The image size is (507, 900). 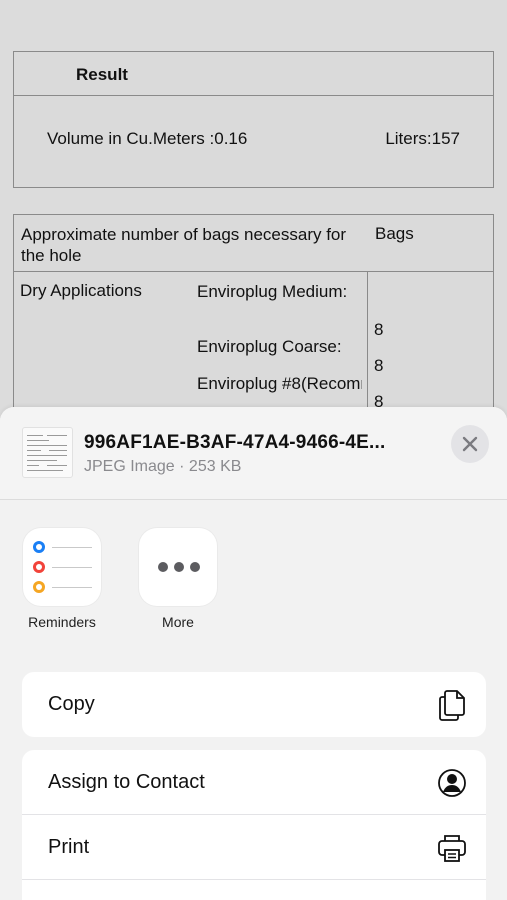 What do you see at coordinates (253, 74) in the screenshot?
I see `result-heading: Result` at bounding box center [253, 74].